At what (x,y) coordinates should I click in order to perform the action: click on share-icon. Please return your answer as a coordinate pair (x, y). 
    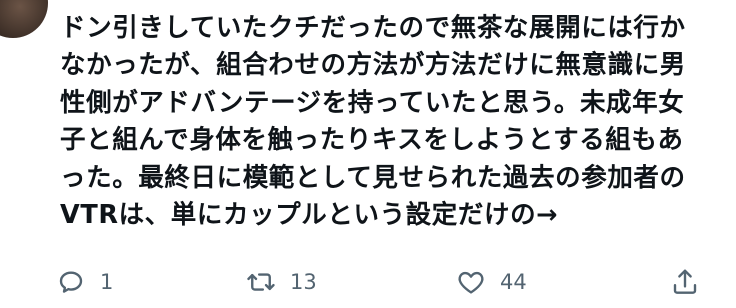
    Looking at the image, I should click on (685, 281).